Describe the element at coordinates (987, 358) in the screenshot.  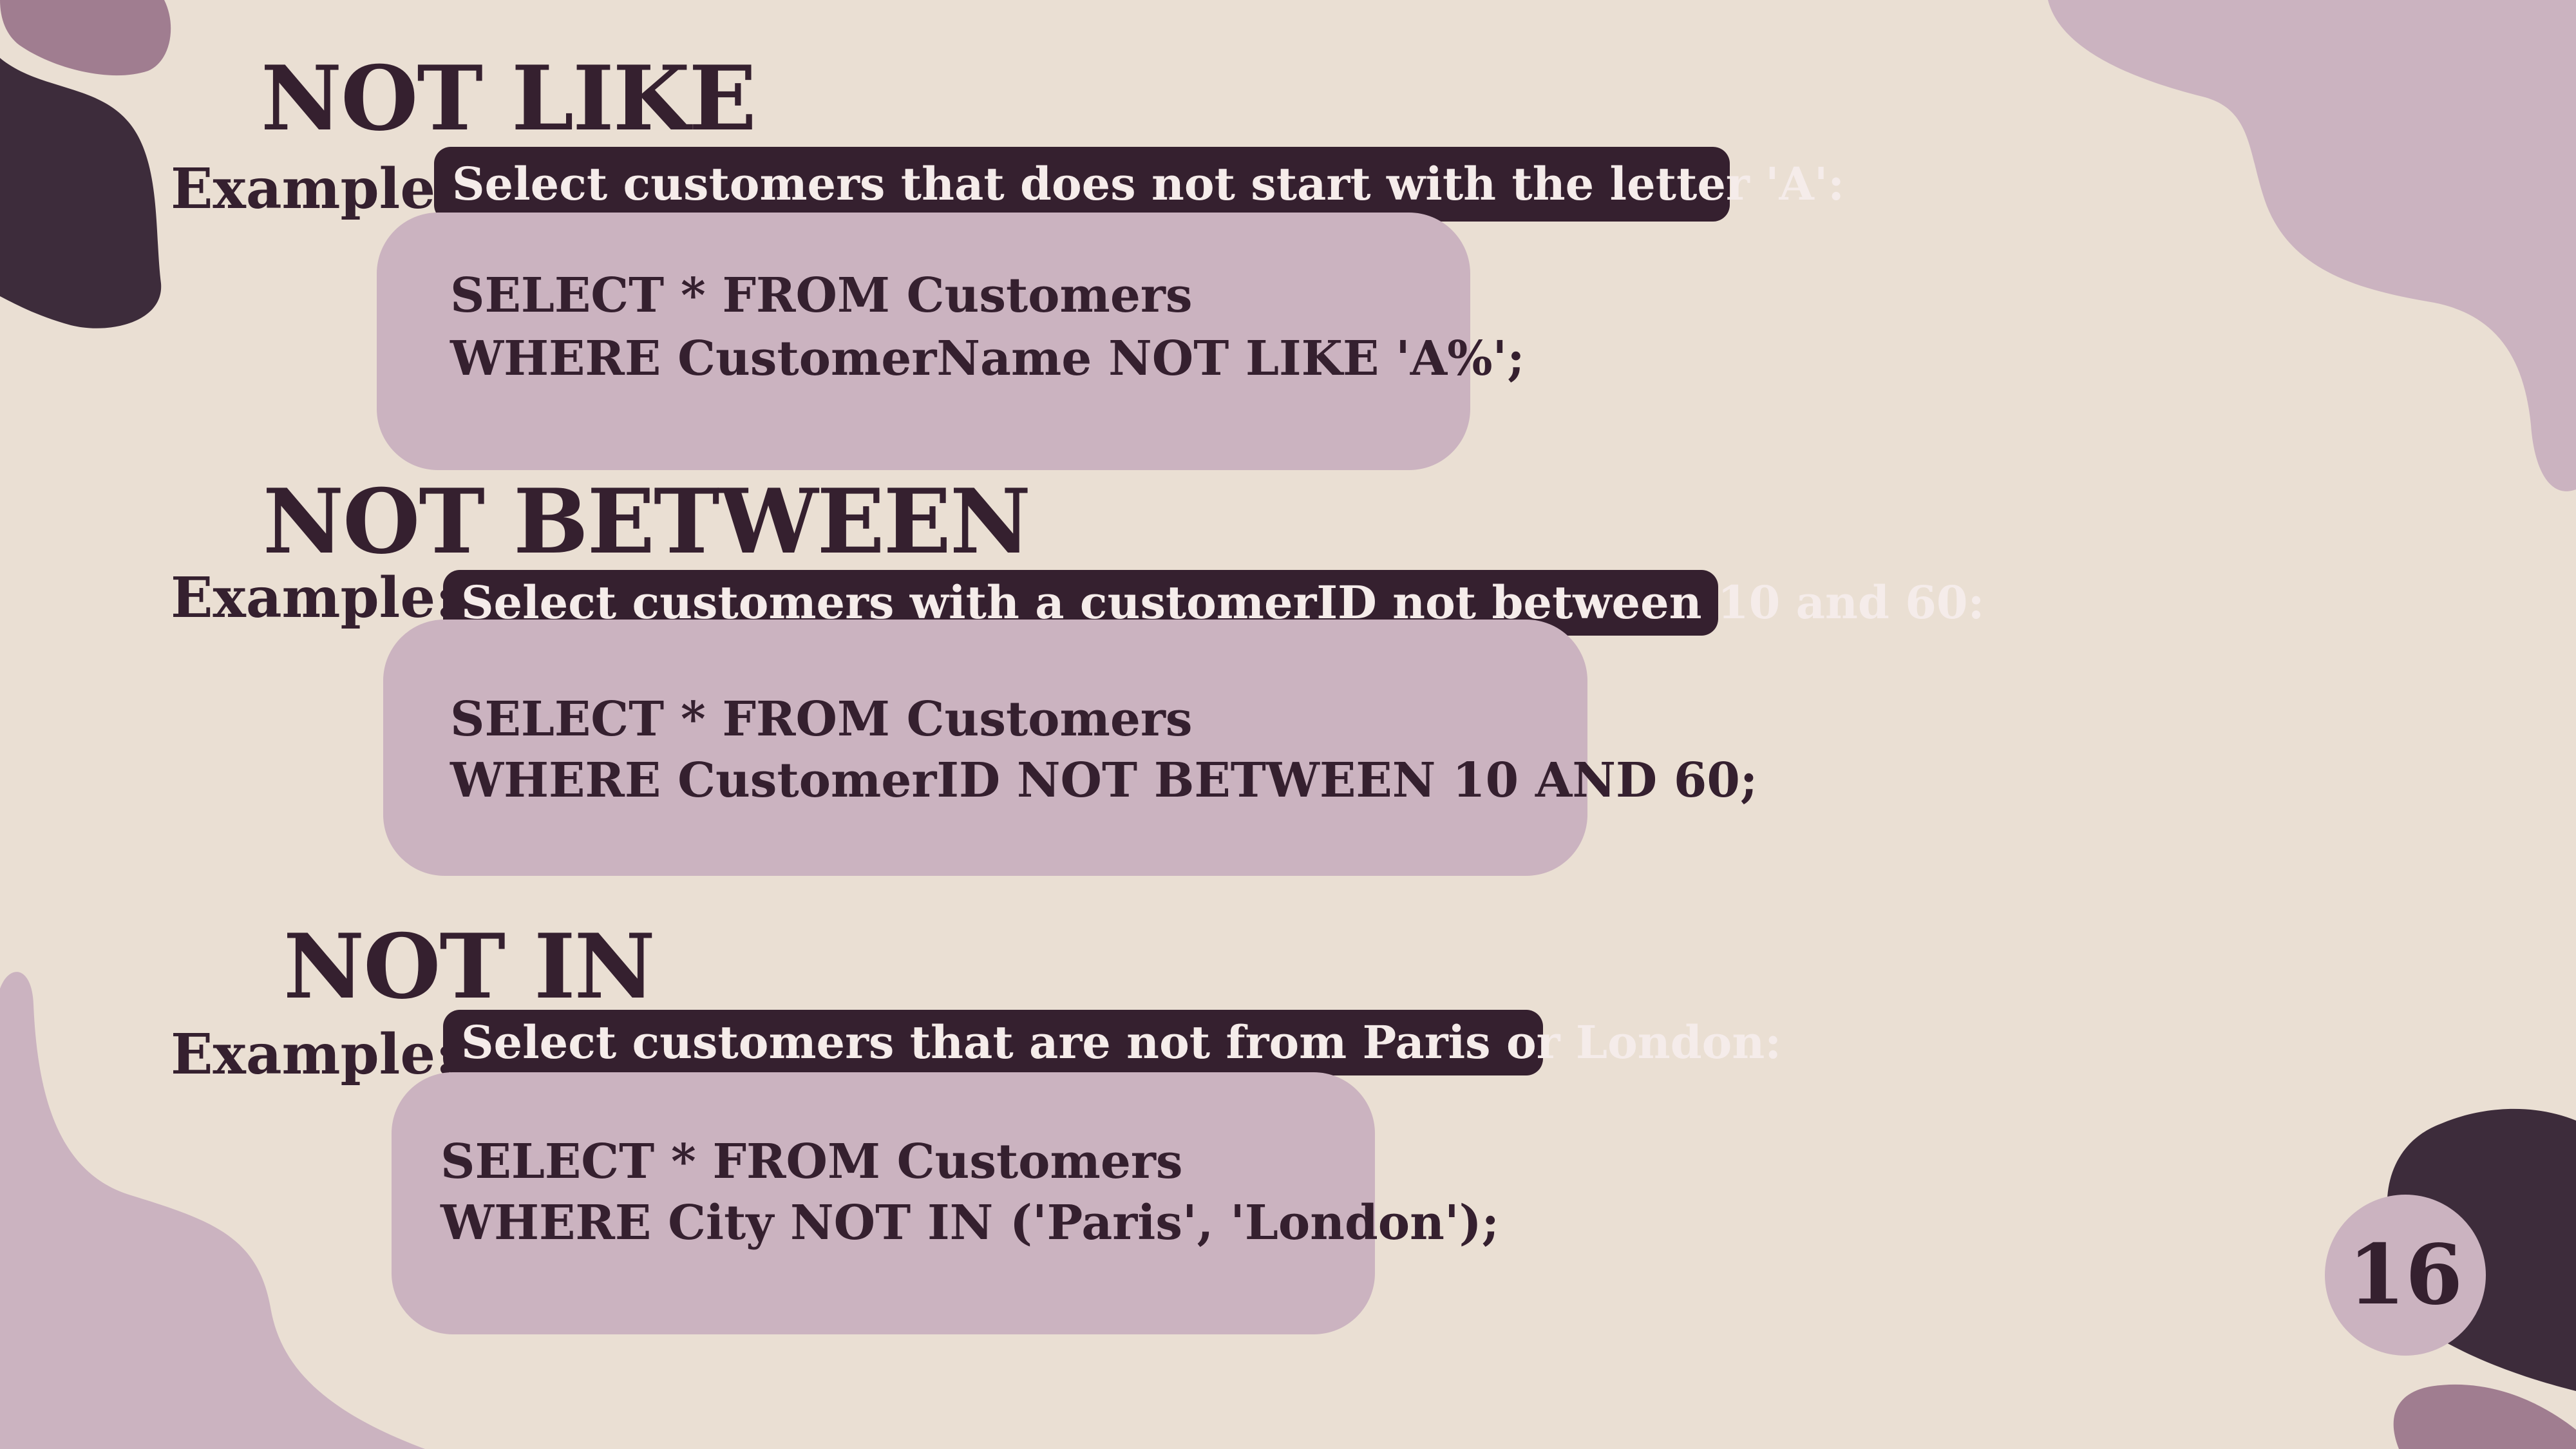
I see `code-line: WHERE CustomerName NOT LIKE 'A%';` at that location.